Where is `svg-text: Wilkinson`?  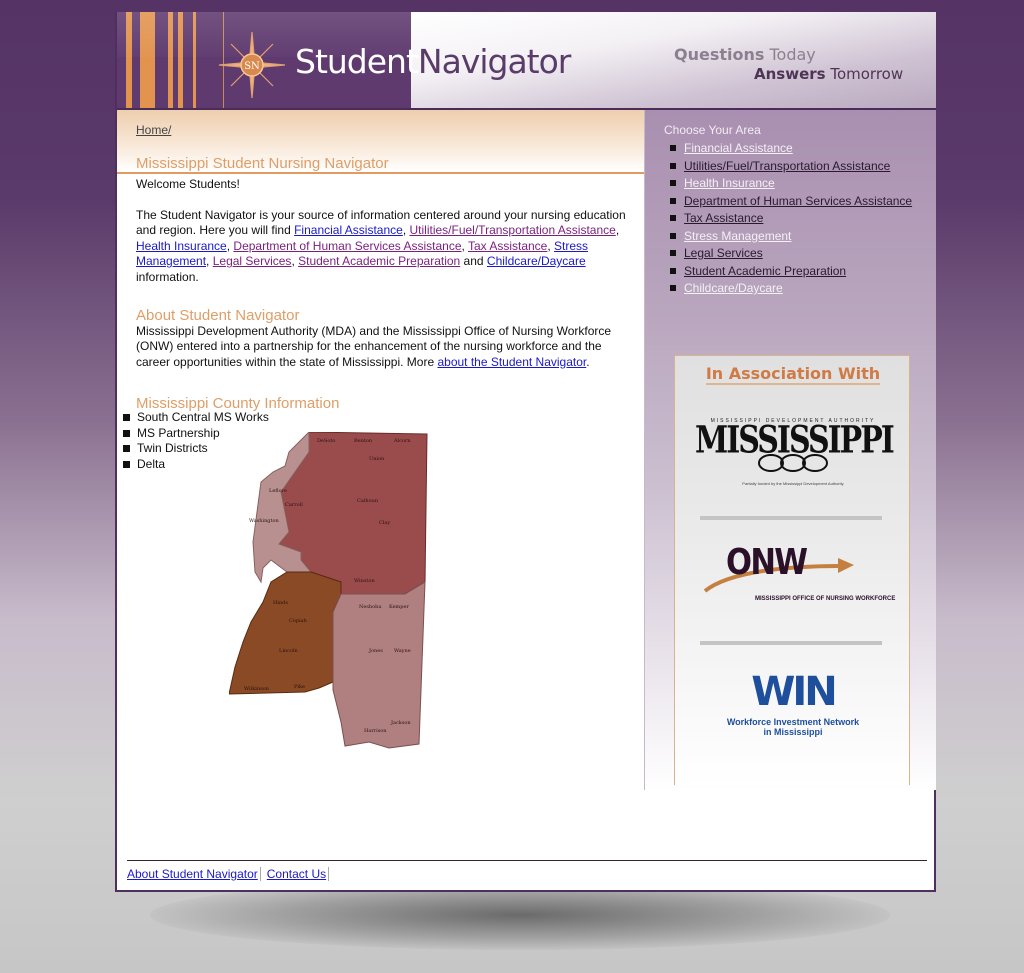
svg-text: Wilkinson is located at coordinates (257, 689).